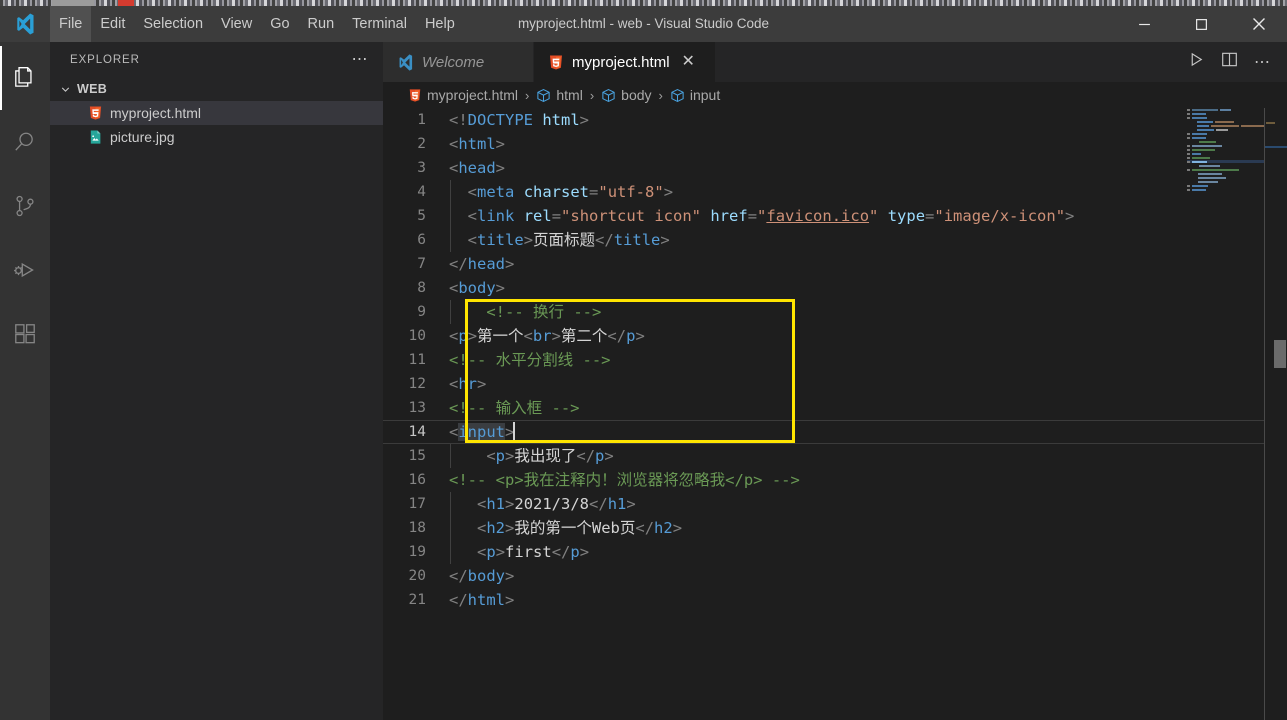 The height and width of the screenshot is (720, 1287). Describe the element at coordinates (868, 456) in the screenshot. I see `line-content: <p>我出现了</p>` at that location.